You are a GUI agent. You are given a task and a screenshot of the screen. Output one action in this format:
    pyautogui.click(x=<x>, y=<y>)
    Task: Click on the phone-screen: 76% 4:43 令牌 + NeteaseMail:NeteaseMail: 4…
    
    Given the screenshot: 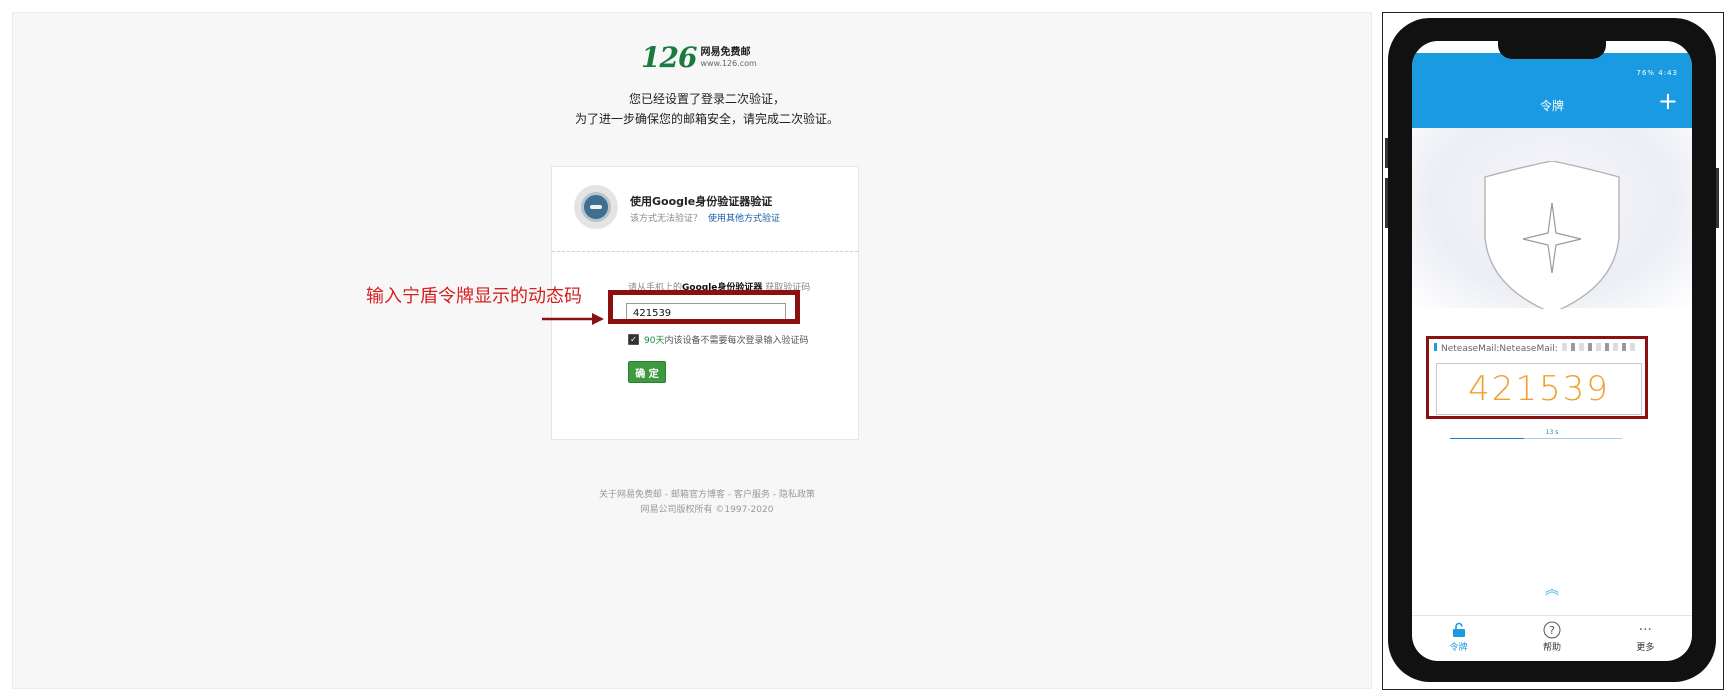 What is the action you would take?
    pyautogui.click(x=1552, y=351)
    